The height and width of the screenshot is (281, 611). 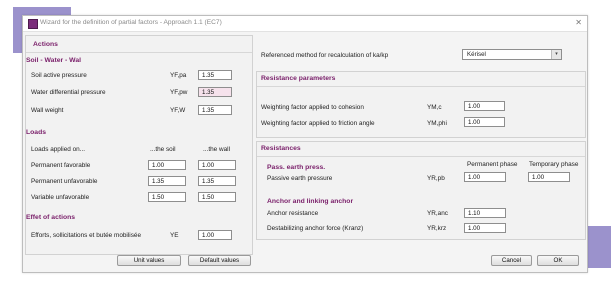 What do you see at coordinates (149, 260) in the screenshot?
I see `unit-values-button: Unit values` at bounding box center [149, 260].